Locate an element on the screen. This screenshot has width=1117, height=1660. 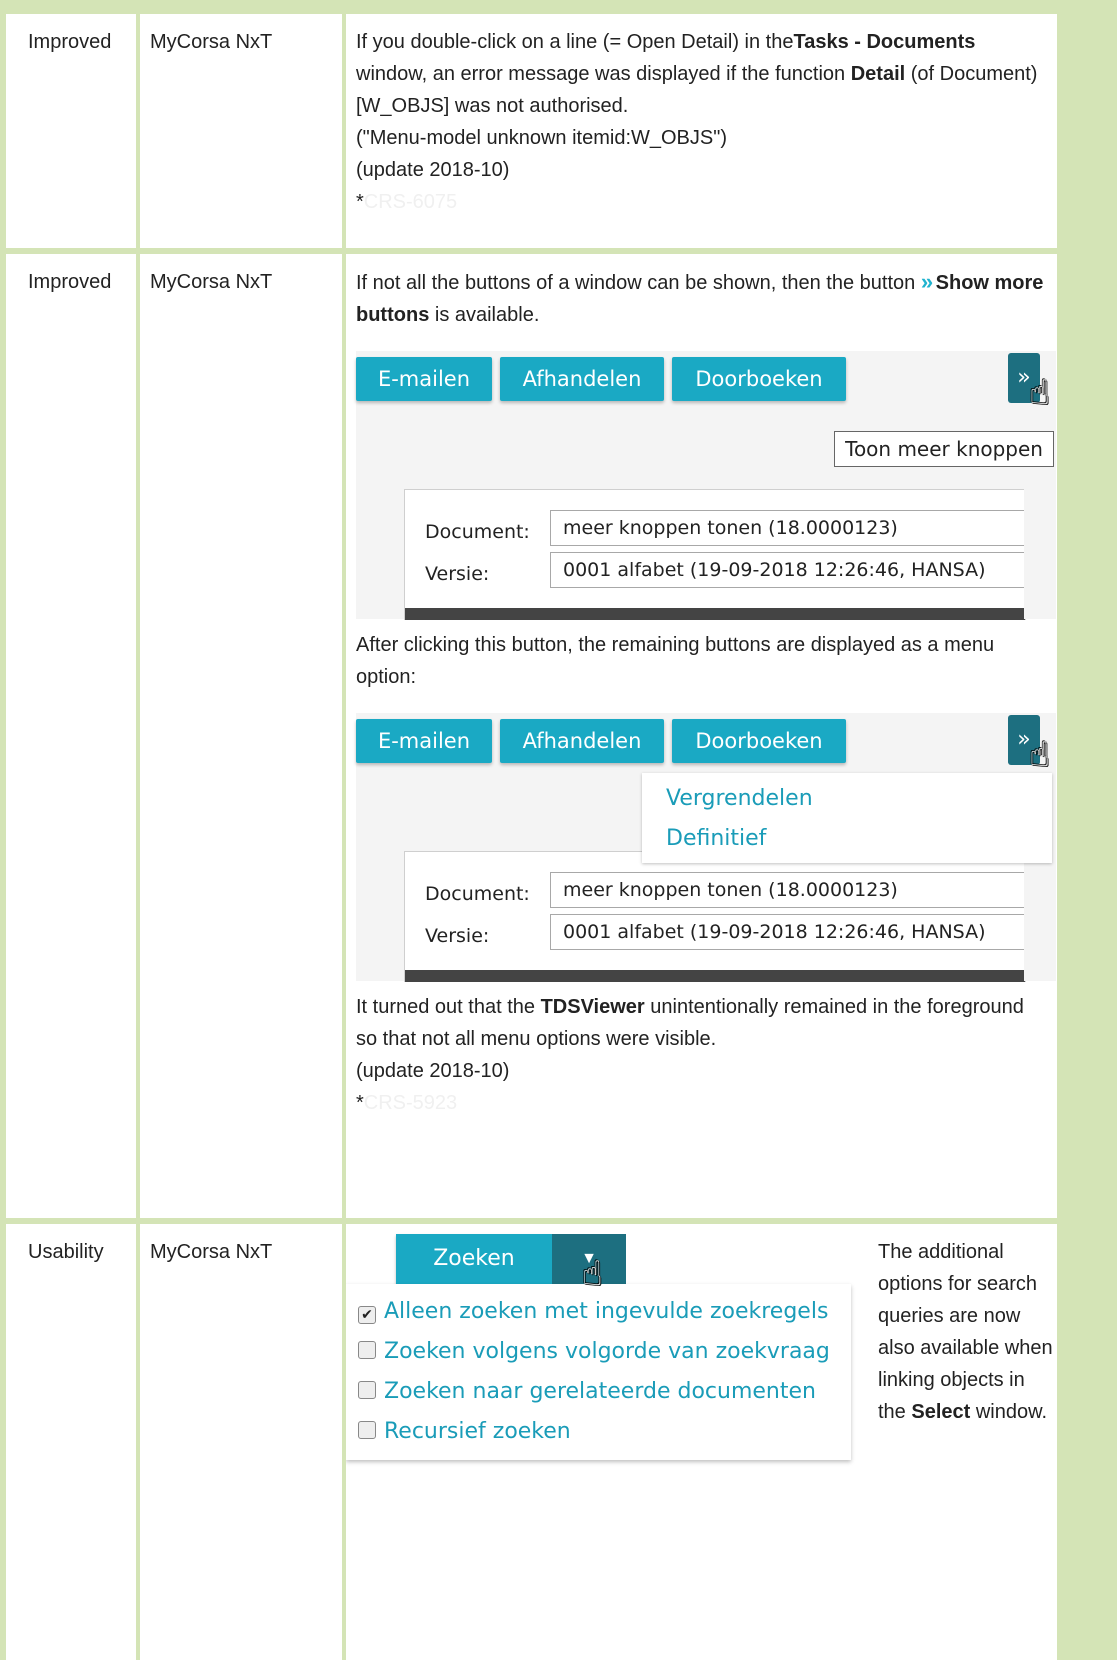
more-buttons-menu: Vergrendelen Definitief is located at coordinates (847, 818).